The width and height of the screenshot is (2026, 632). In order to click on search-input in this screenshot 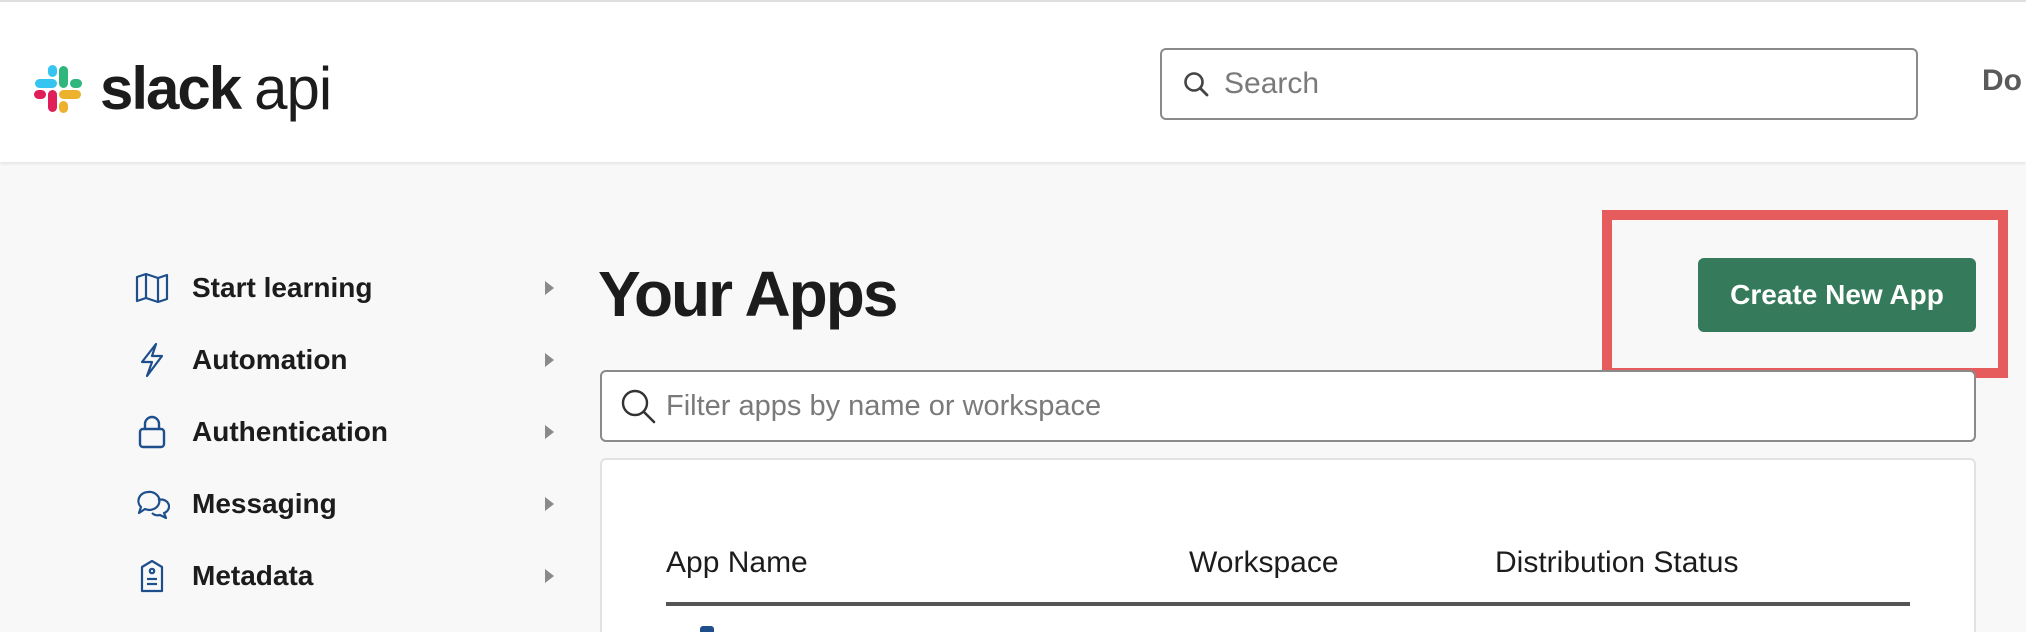, I will do `click(1564, 84)`.